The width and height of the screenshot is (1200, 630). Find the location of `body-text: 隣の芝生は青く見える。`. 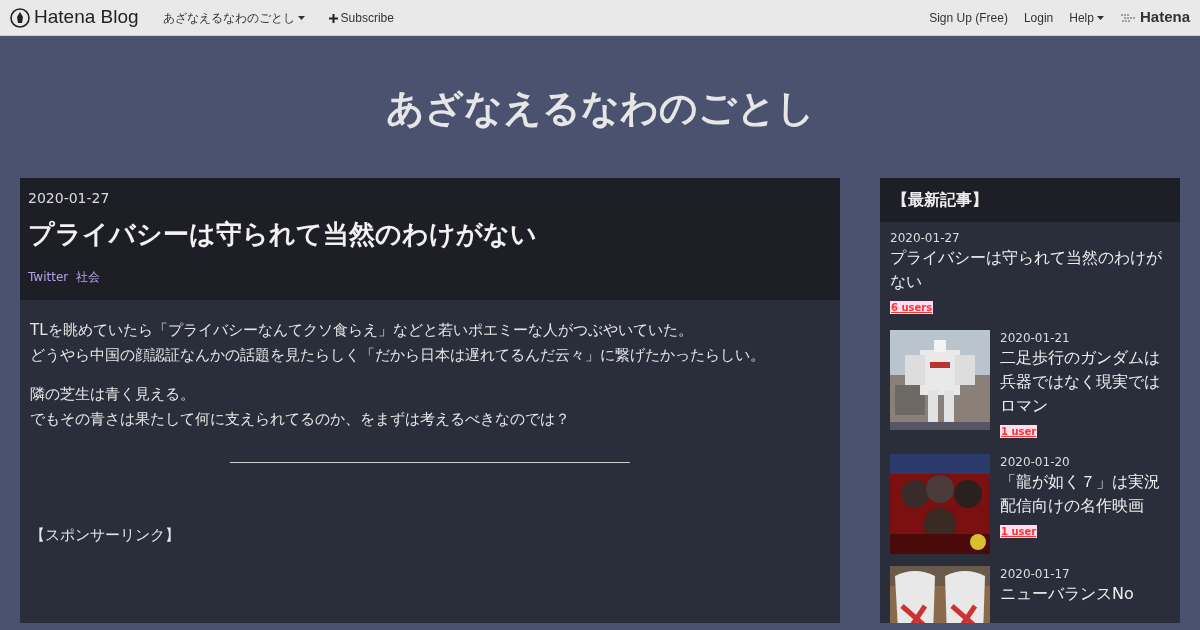

body-text: 隣の芝生は青く見える。 is located at coordinates (113, 394).